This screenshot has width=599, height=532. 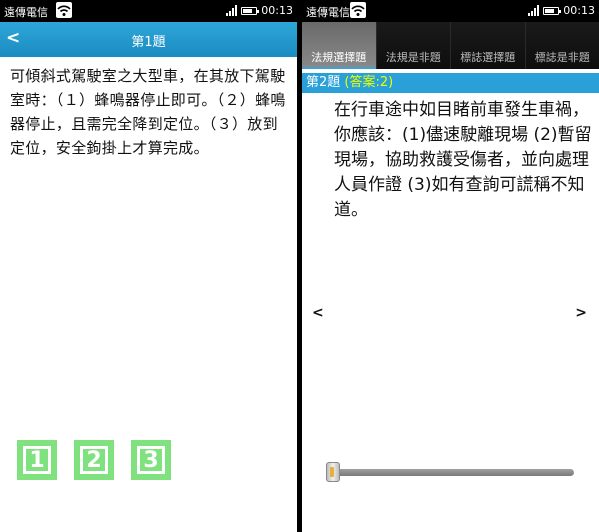 I want to click on answer-buttons: 1 2 3, so click(x=94, y=460).